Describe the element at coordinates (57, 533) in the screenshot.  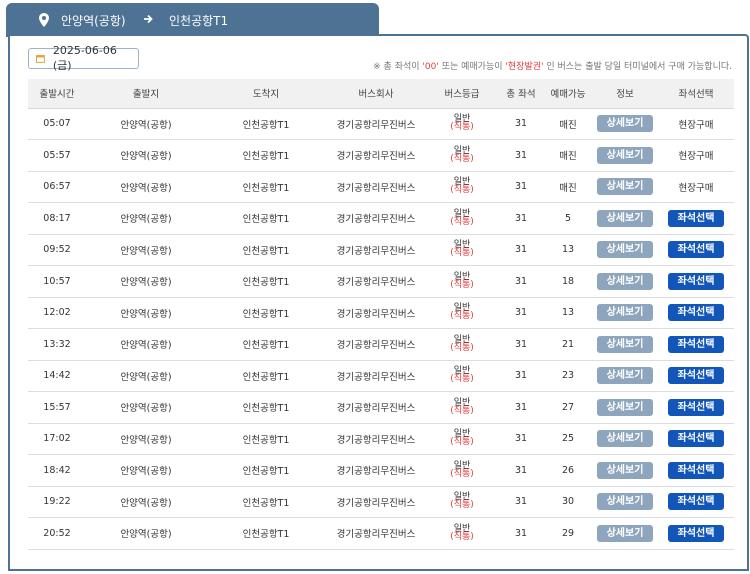
I see `cell-departure-time: 20:52` at that location.